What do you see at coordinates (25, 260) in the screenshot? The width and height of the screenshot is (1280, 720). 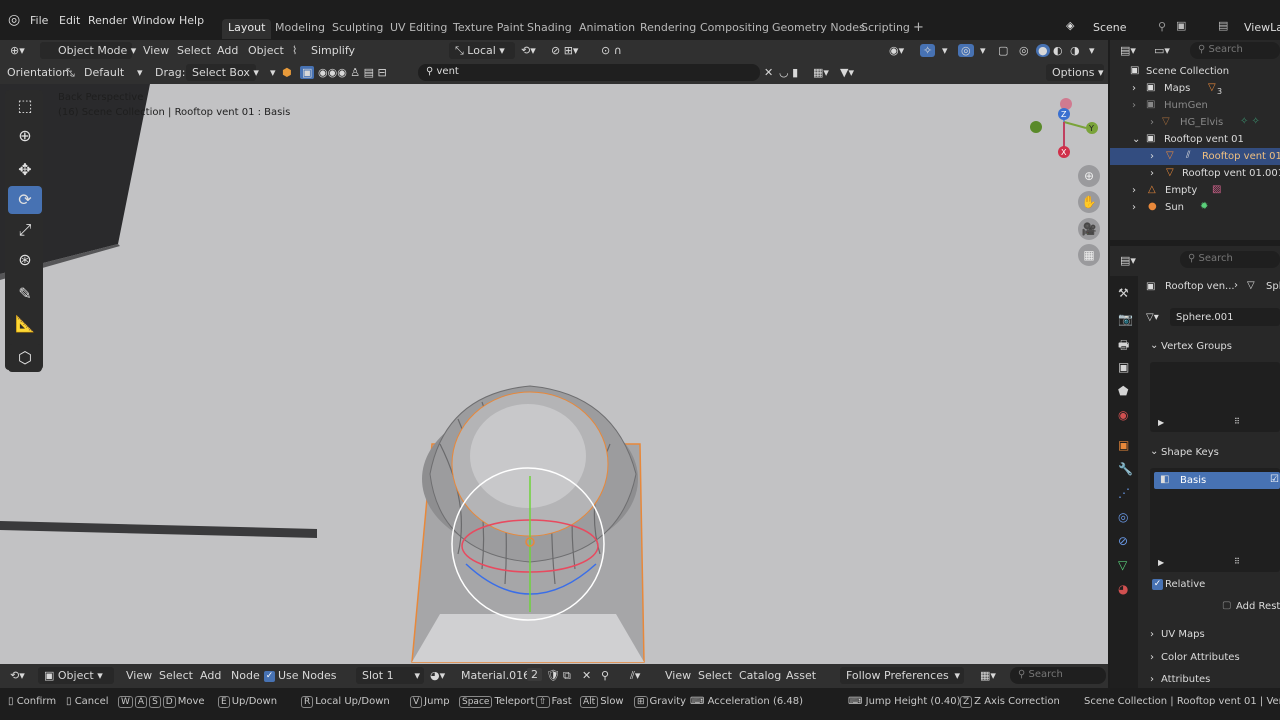 I see `transform-tool-icon: ⊛` at bounding box center [25, 260].